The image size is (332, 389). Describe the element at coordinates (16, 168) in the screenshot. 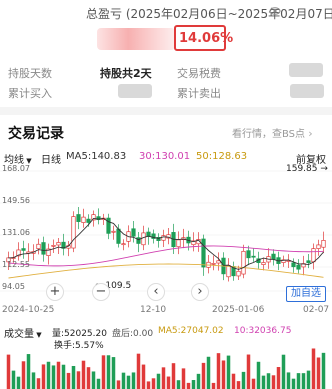

I see `y-tick: 168.07` at that location.